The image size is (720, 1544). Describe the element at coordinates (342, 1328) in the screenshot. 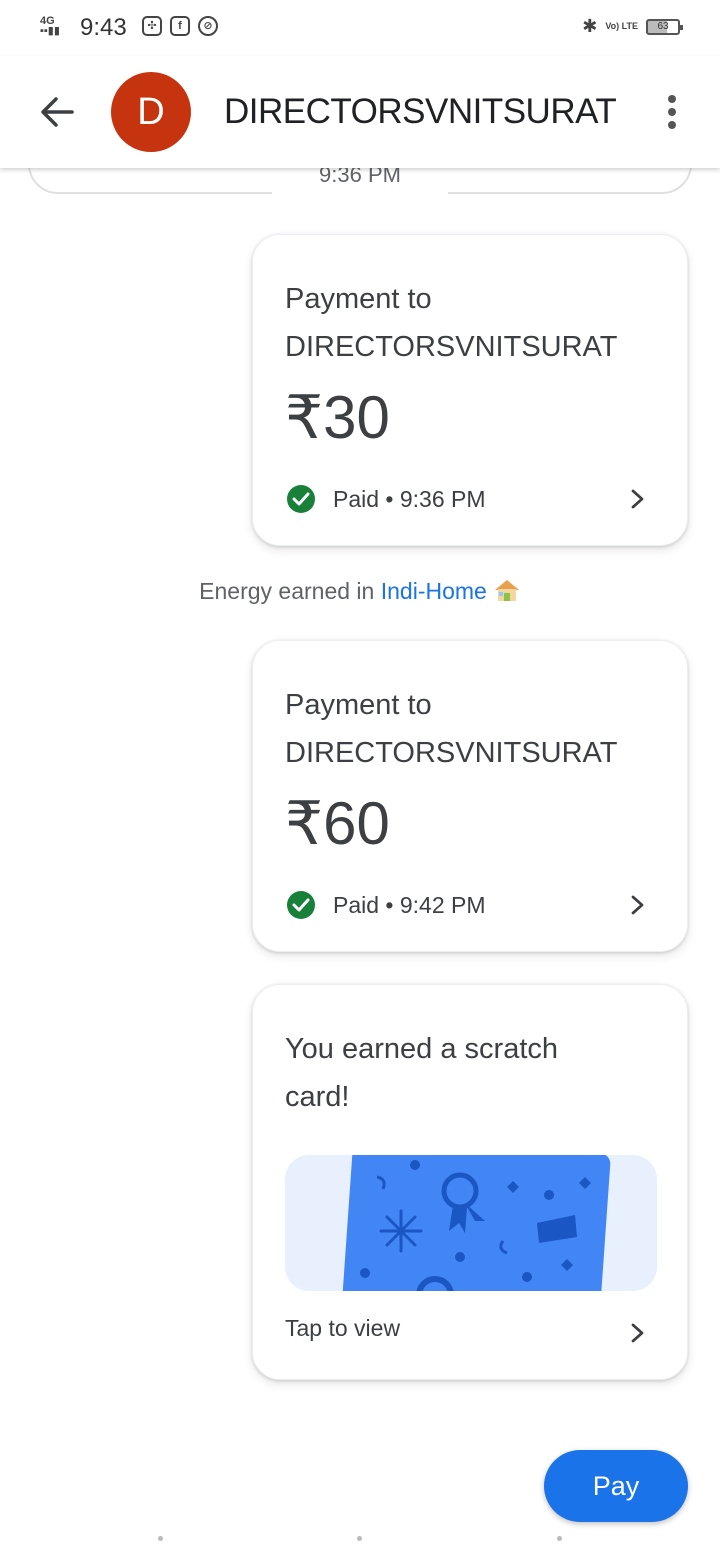

I see `tap-to-view-label: Tap to view` at that location.